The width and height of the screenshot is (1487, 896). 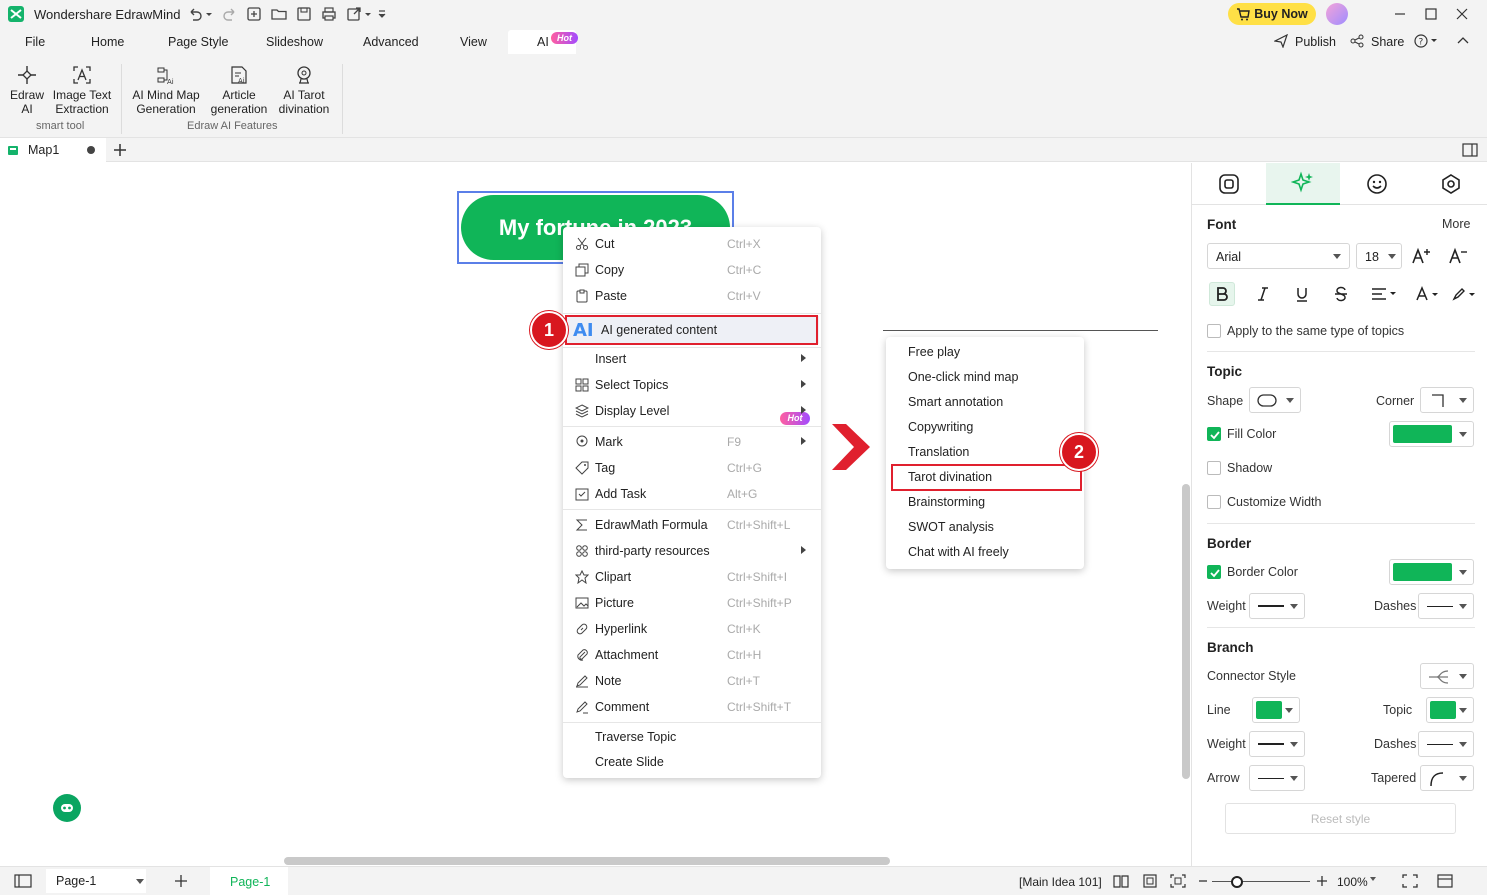 I want to click on menu-item-traverse-topic: Traverse Topic, so click(x=692, y=737).